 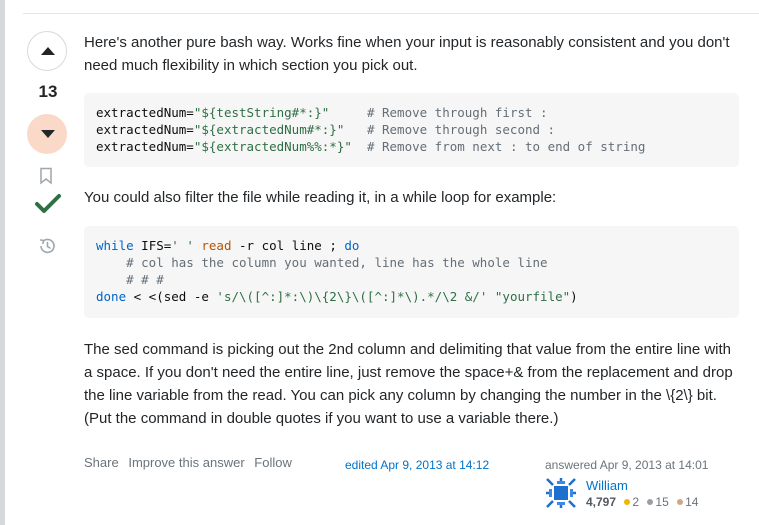 What do you see at coordinates (411, 245) in the screenshot?
I see `code-line: while IFS=' ' read -r col line ; do` at bounding box center [411, 245].